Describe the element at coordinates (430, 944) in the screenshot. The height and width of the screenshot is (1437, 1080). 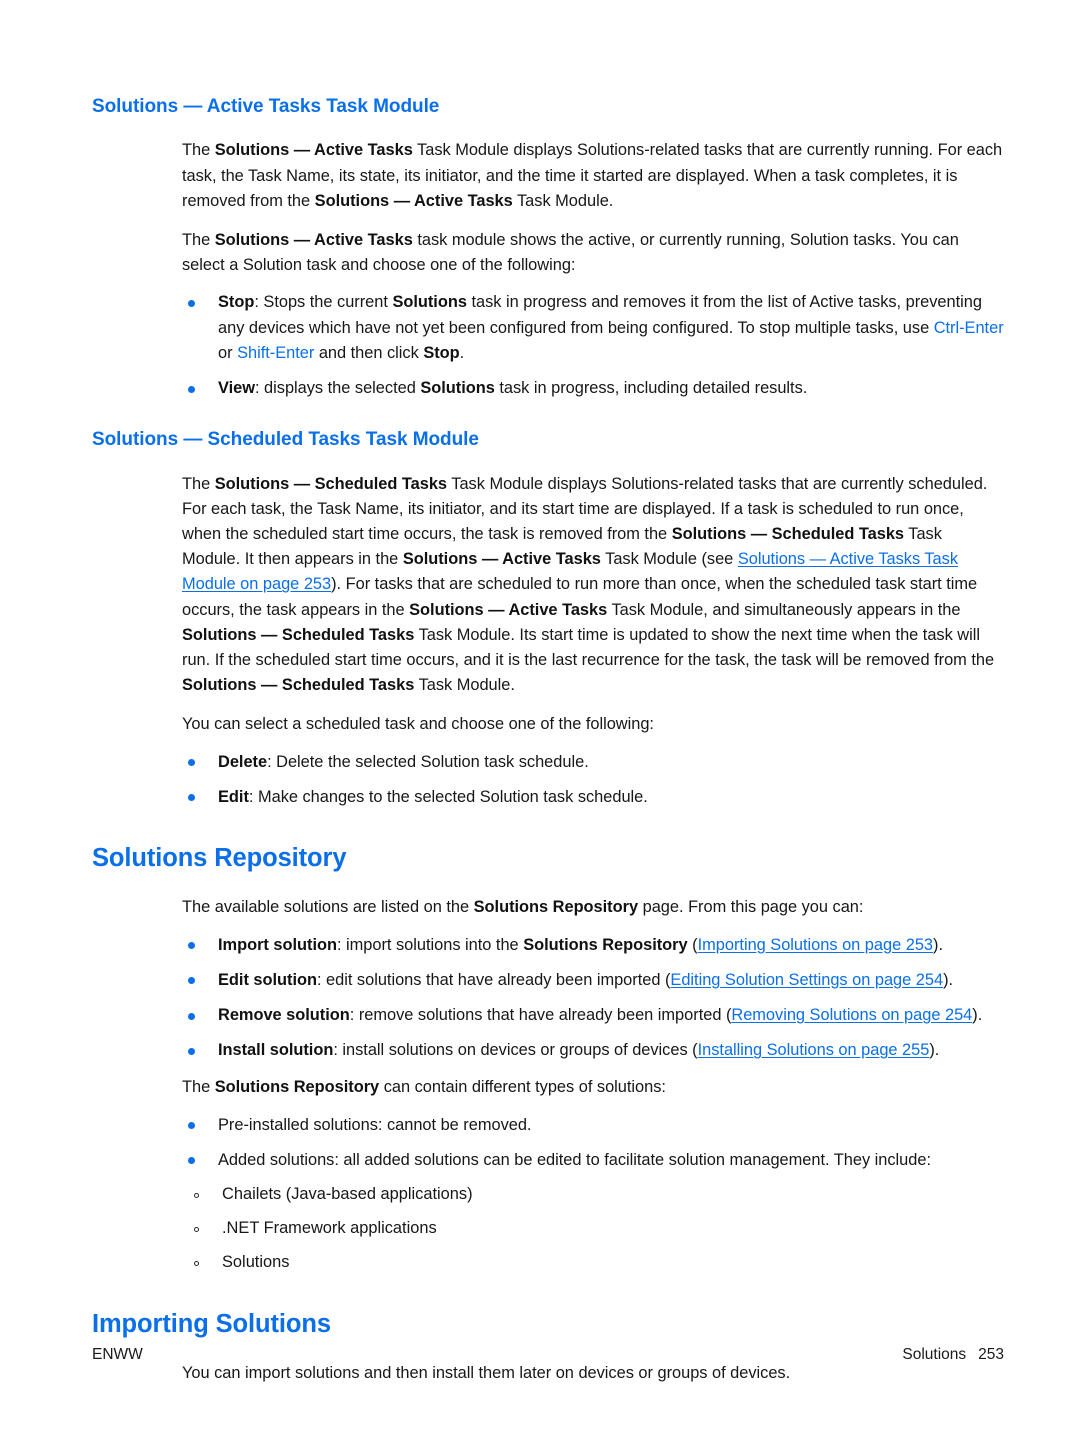
I see `text-run: : import solutions into the` at that location.